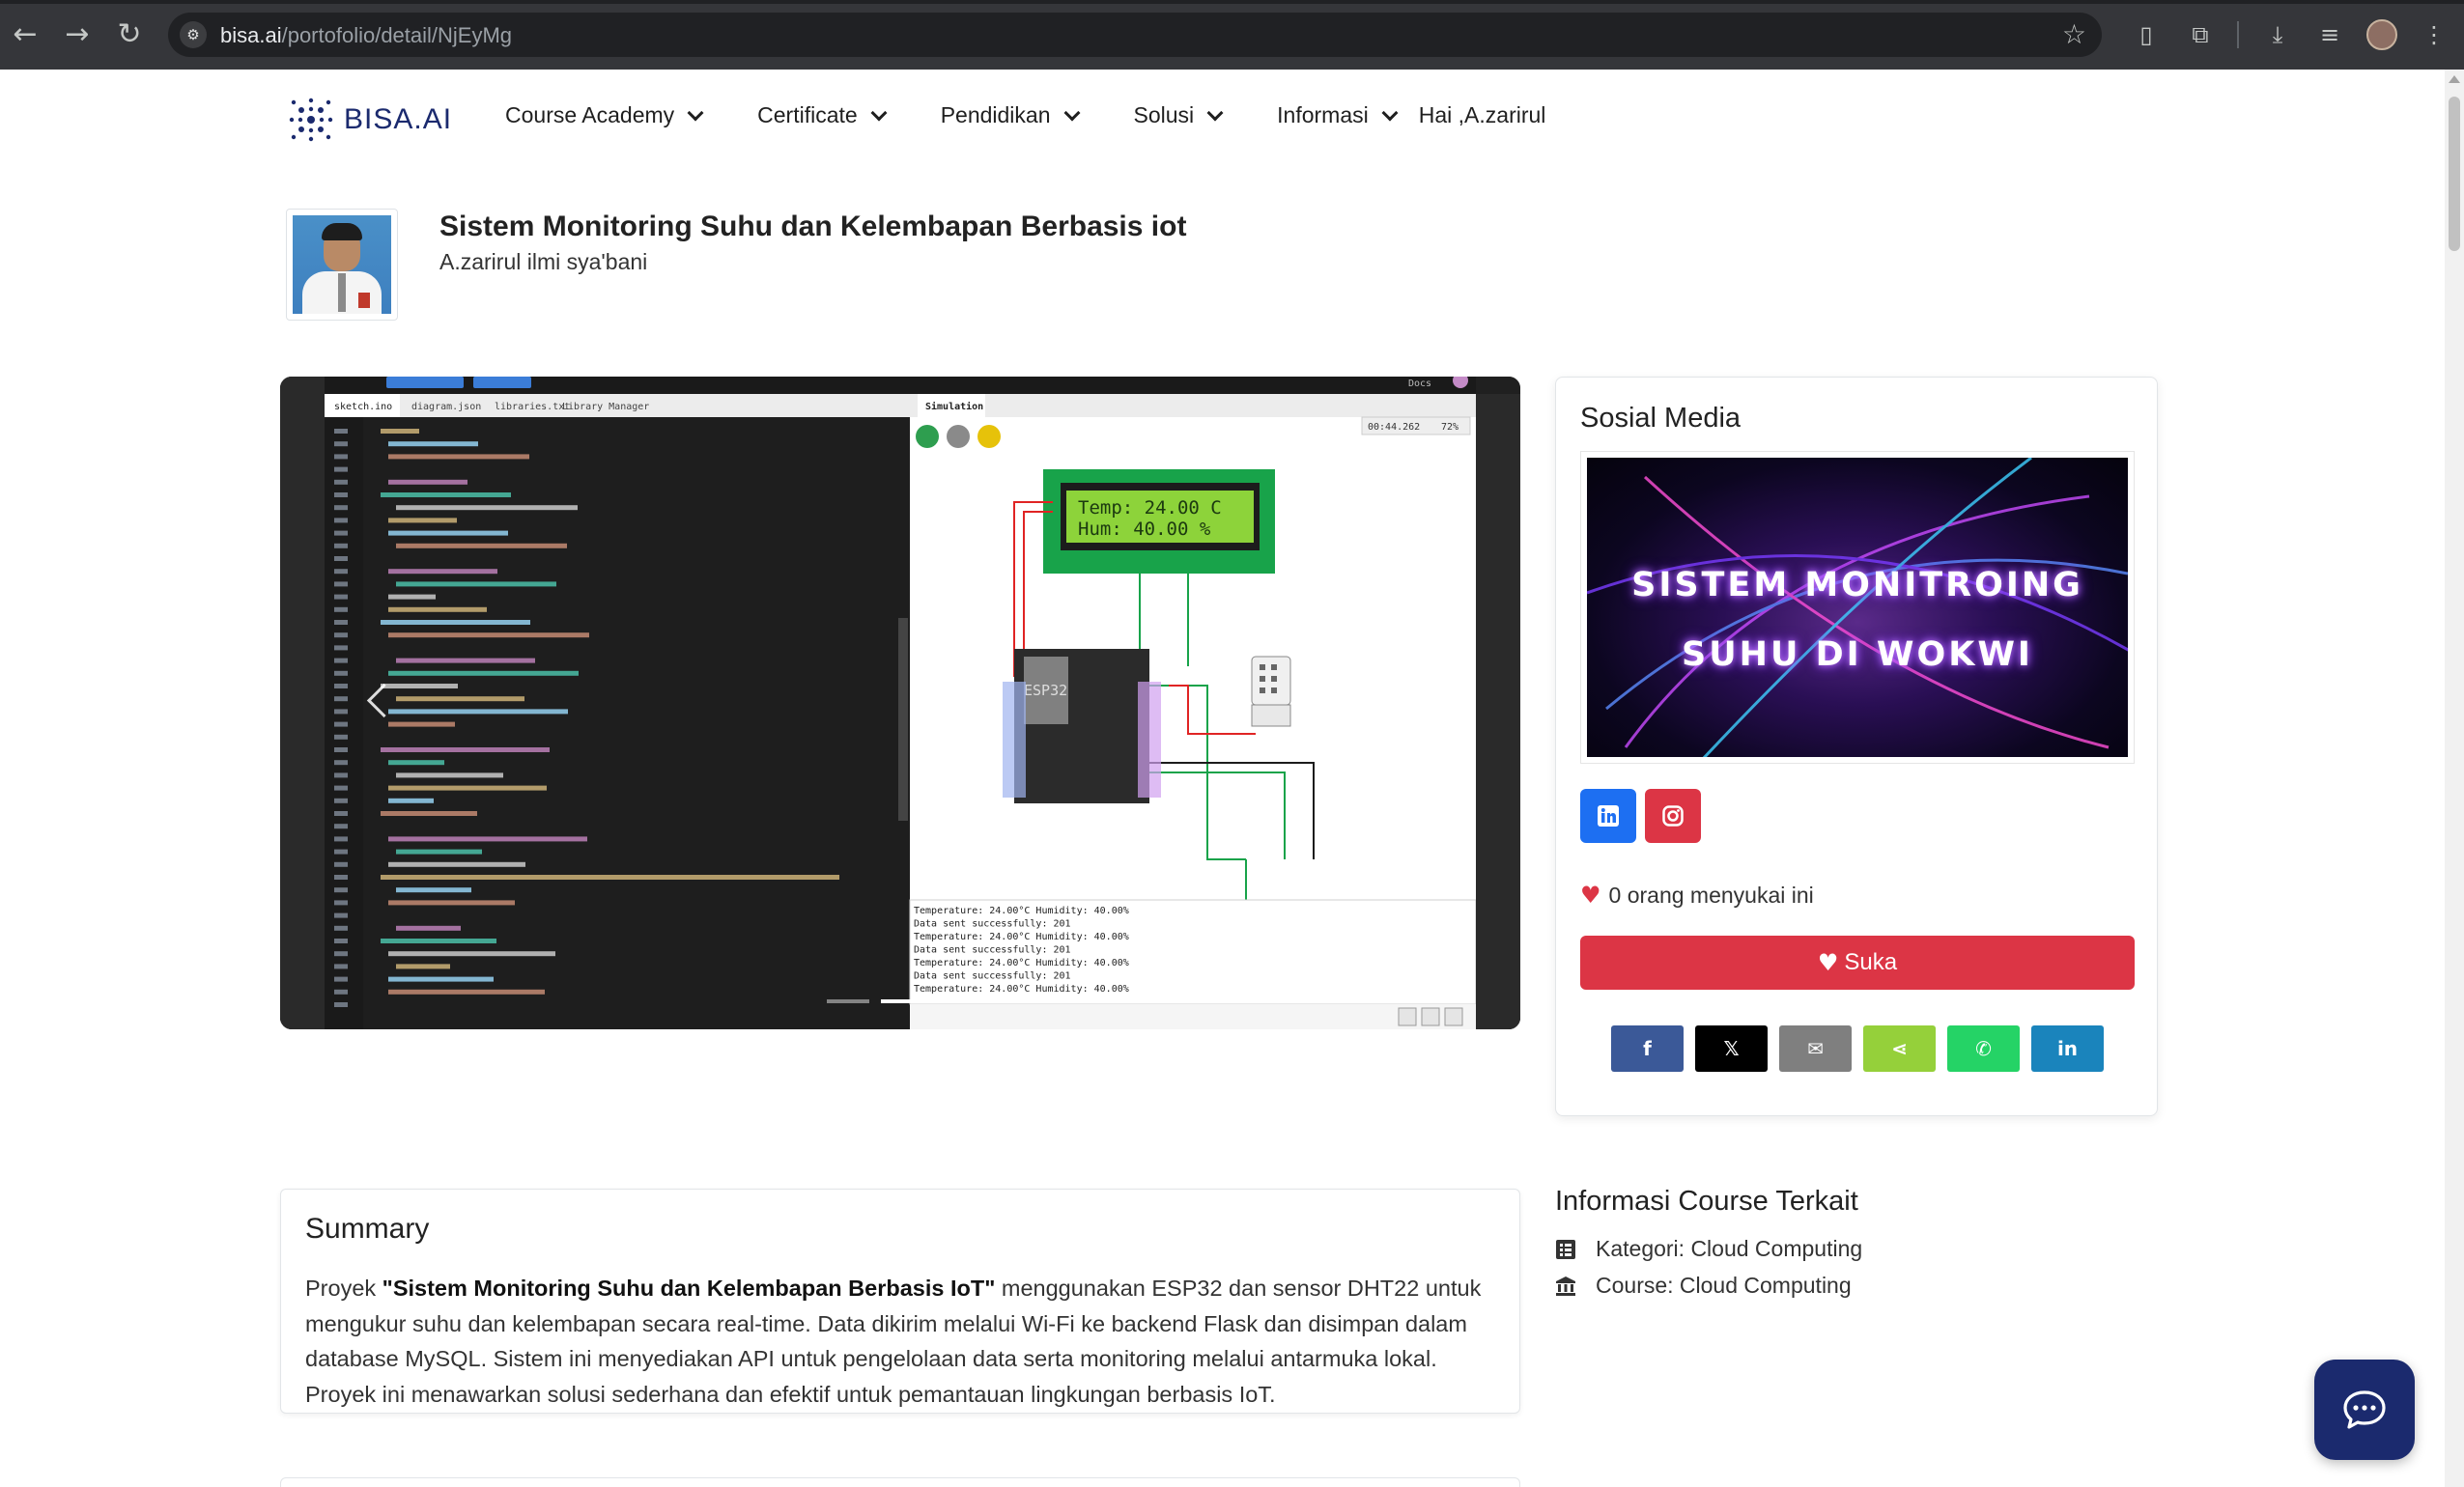 This screenshot has height=1487, width=2464. Describe the element at coordinates (1815, 1048) in the screenshot. I see `share-email-button: ✉` at that location.